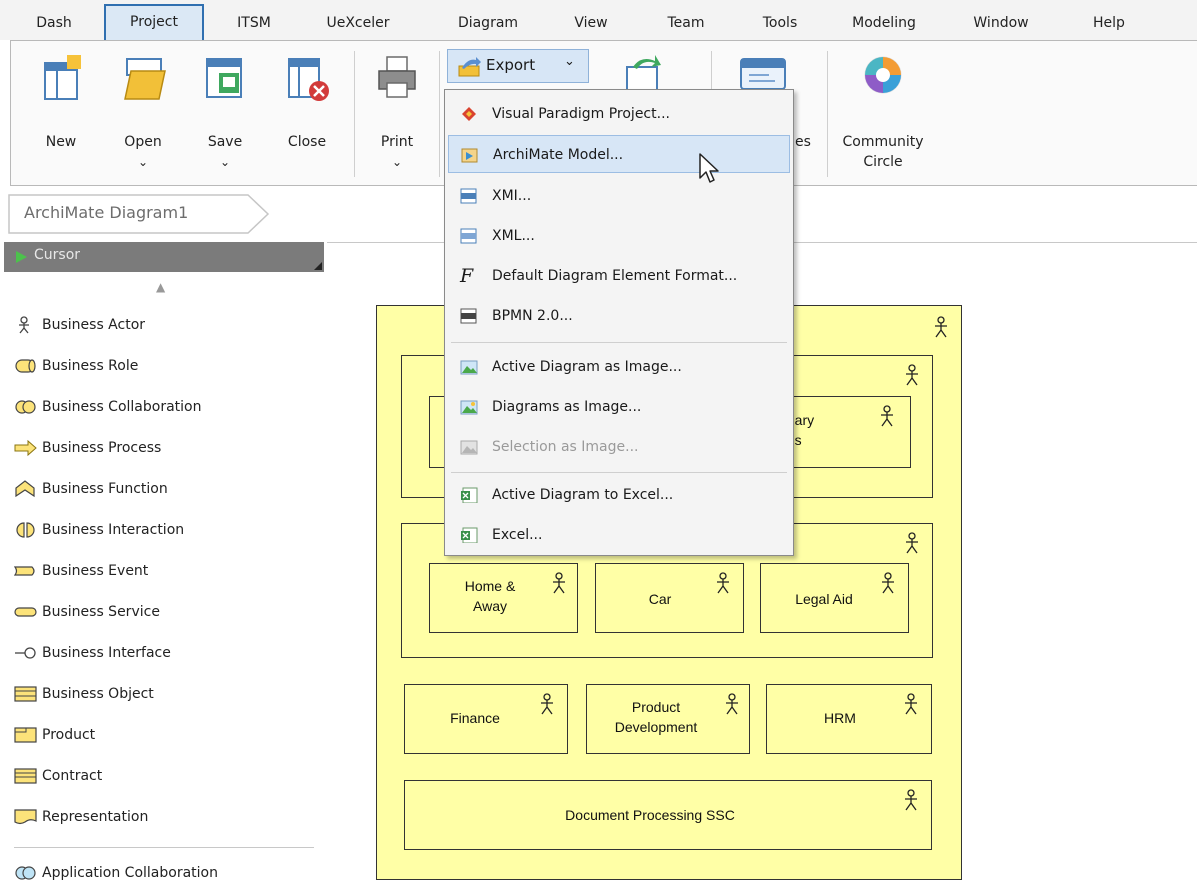  What do you see at coordinates (61, 111) in the screenshot?
I see `new-button: New` at bounding box center [61, 111].